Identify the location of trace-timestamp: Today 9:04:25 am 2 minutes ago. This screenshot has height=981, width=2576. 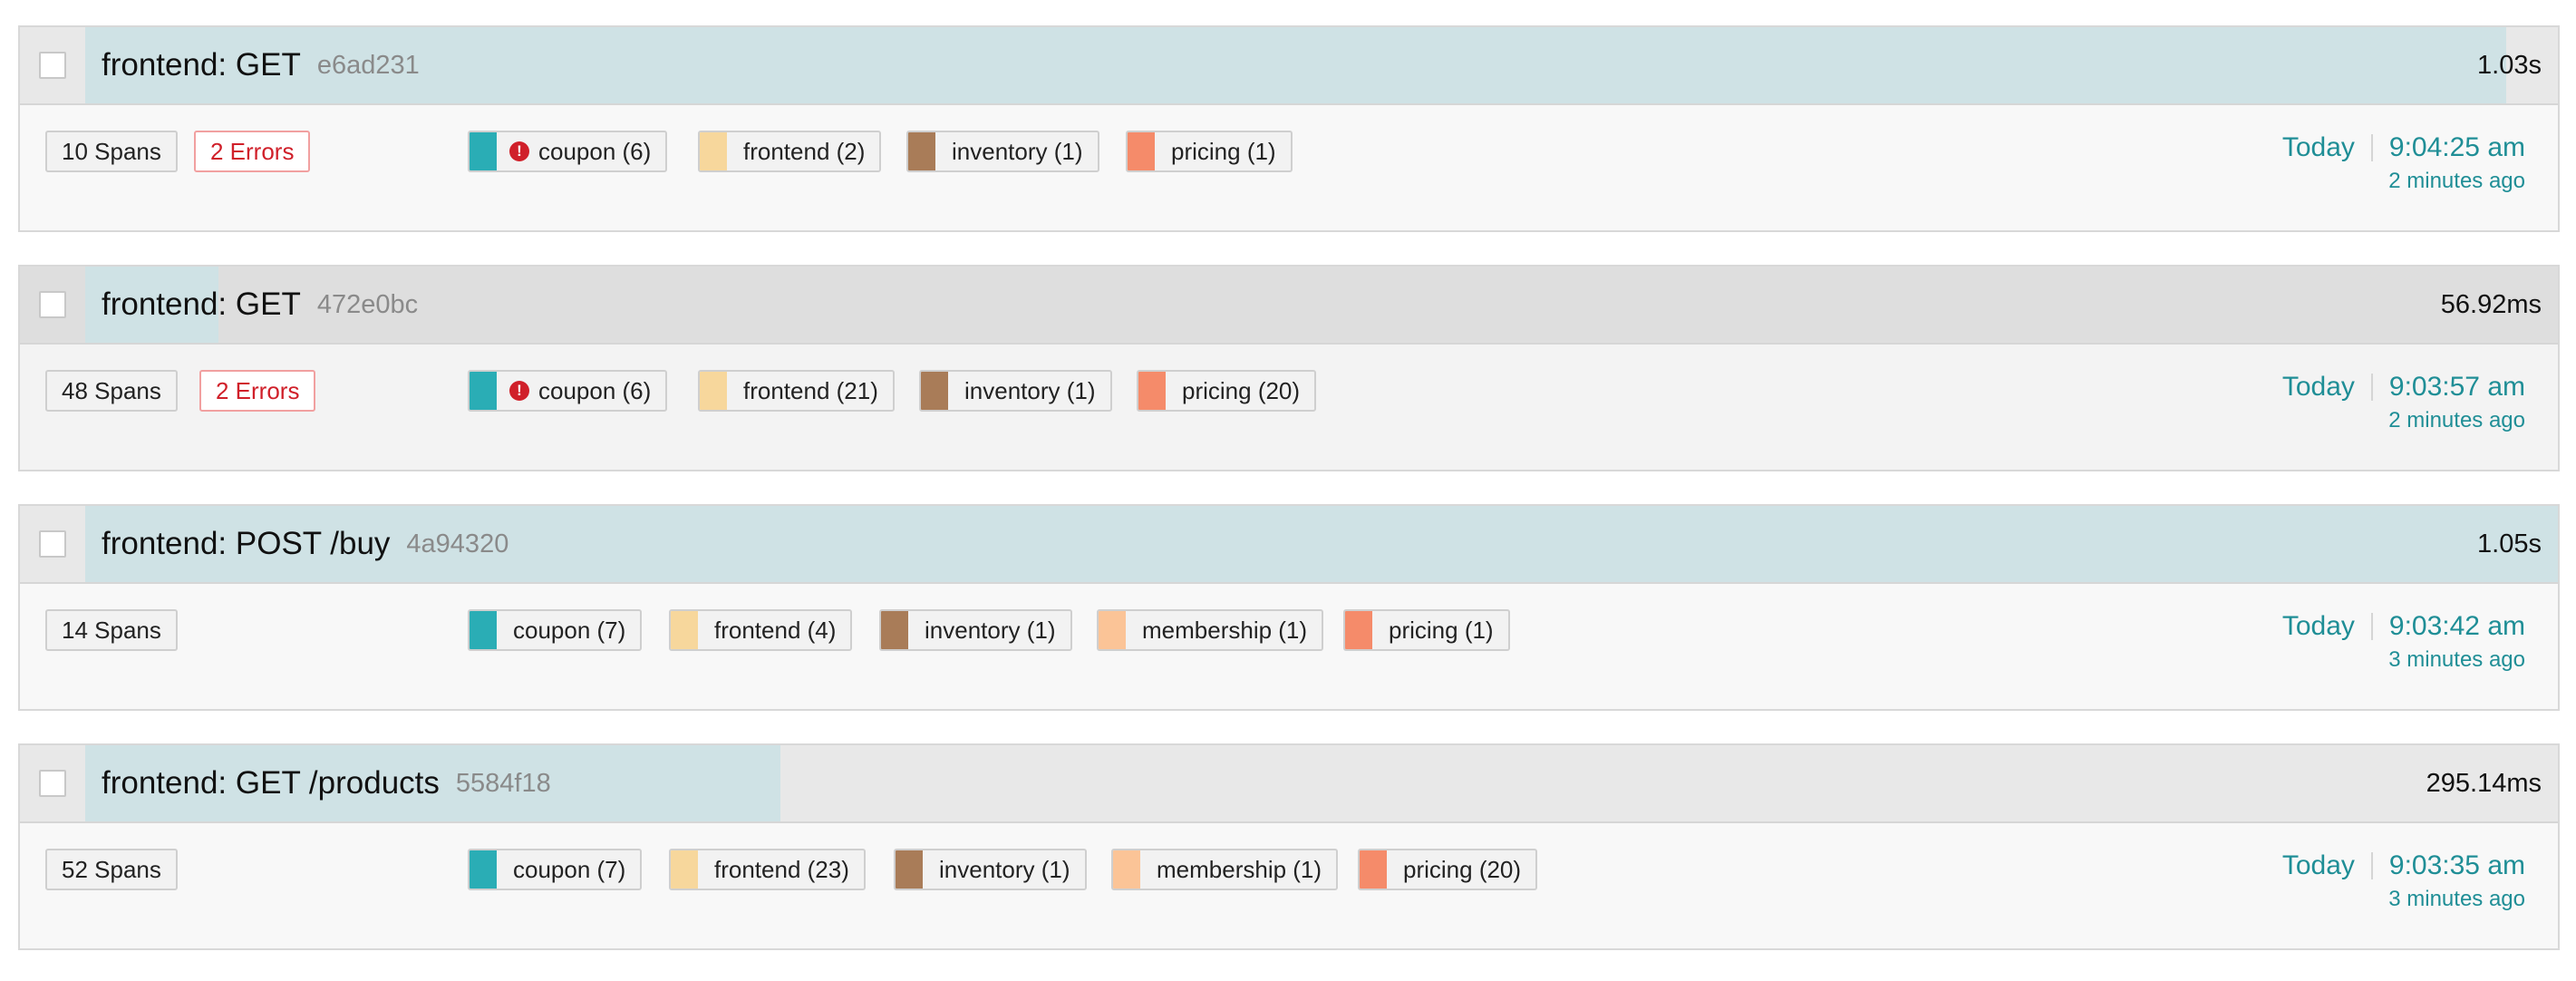
(2403, 163).